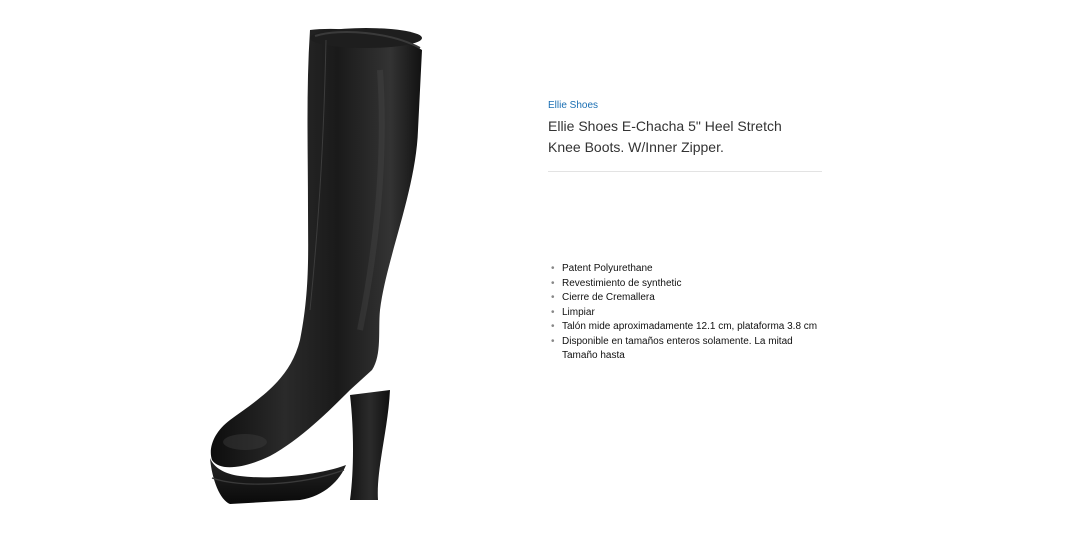 The height and width of the screenshot is (534, 1080). What do you see at coordinates (687, 298) in the screenshot?
I see `feature-item: • Cierre de Cremallera` at bounding box center [687, 298].